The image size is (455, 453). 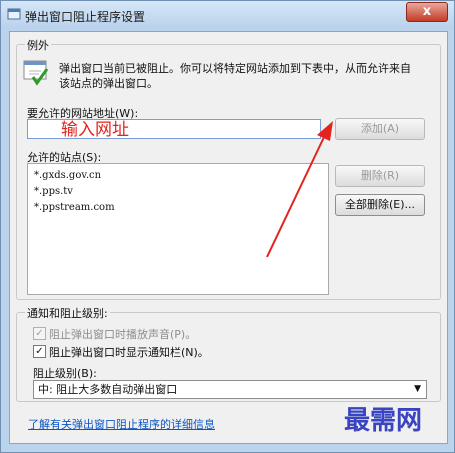 I want to click on exceptions-legend: 例外, so click(x=38, y=45).